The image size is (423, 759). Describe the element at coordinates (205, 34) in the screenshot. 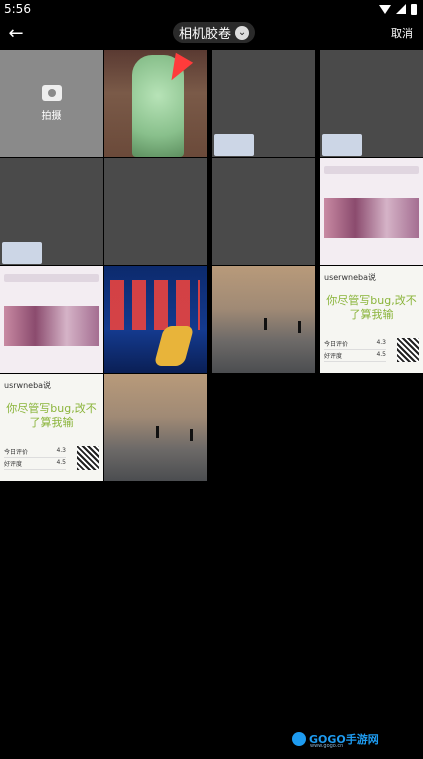

I see `album-title: 相机胶卷` at that location.